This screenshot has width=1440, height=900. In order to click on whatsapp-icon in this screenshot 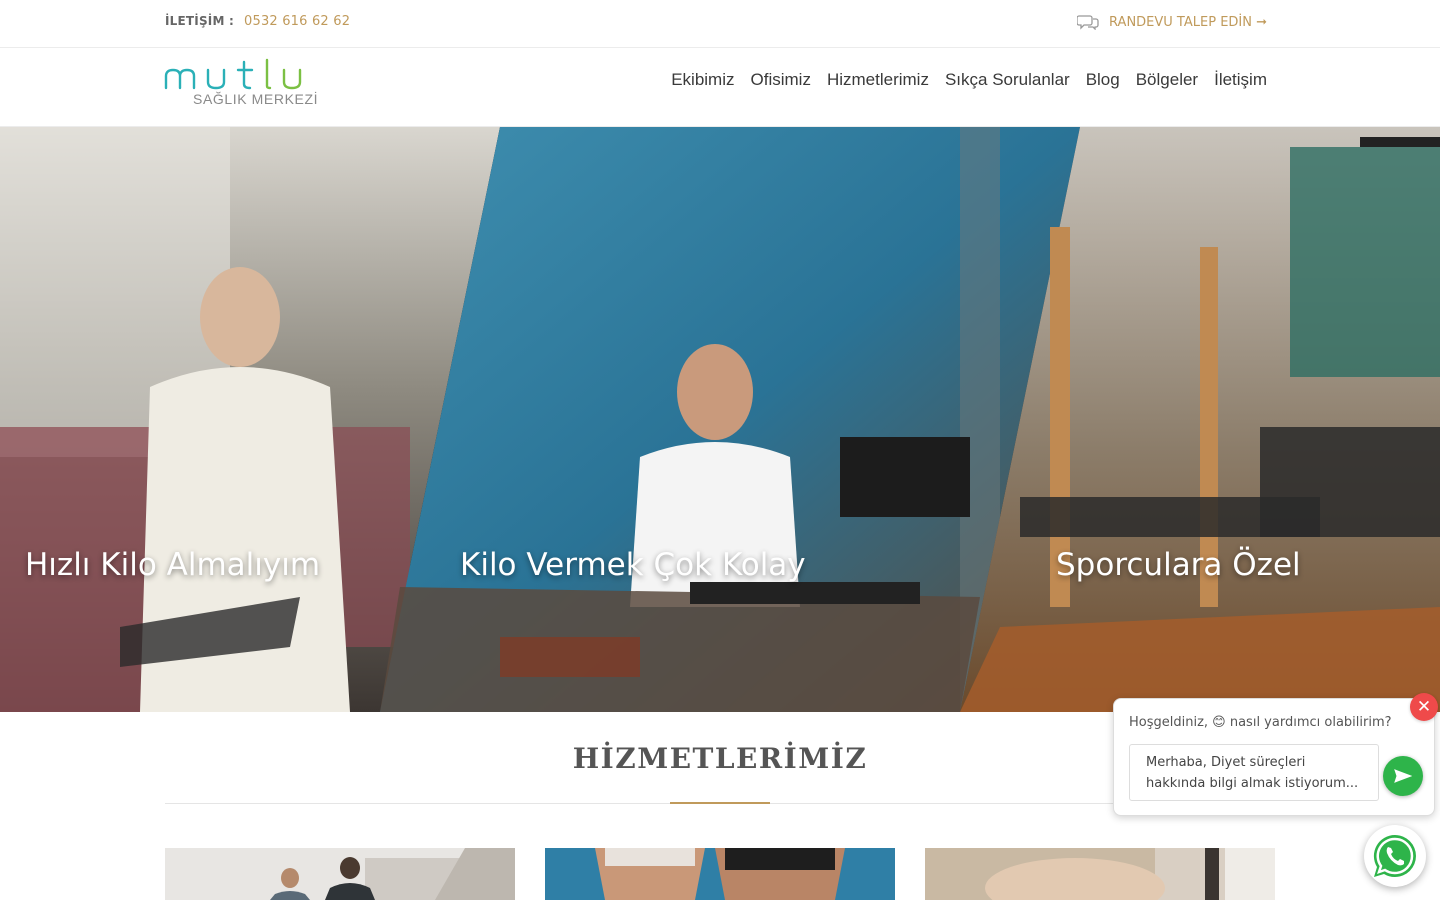, I will do `click(1394, 856)`.